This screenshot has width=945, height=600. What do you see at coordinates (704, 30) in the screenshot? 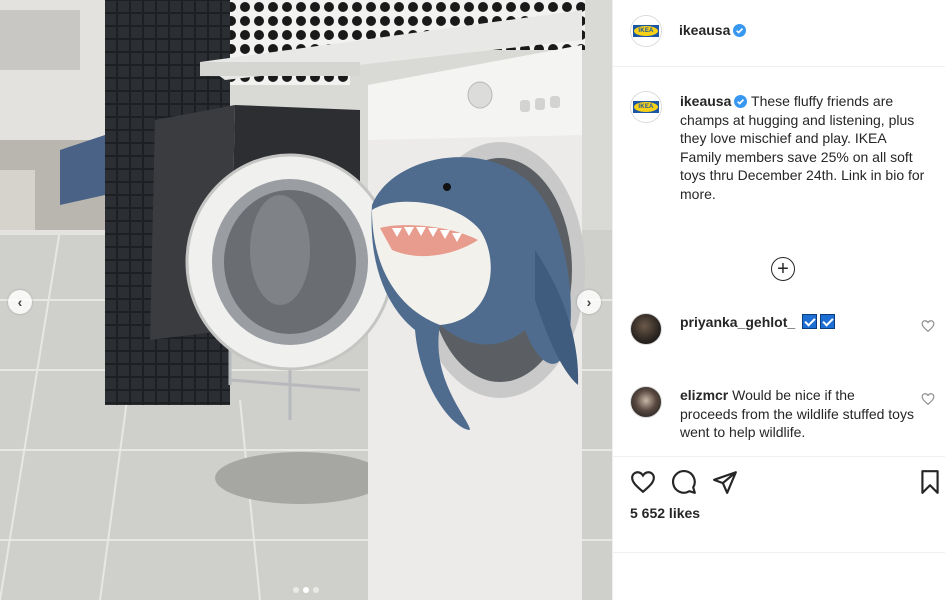
I see `header-username-link: ikeausa` at bounding box center [704, 30].